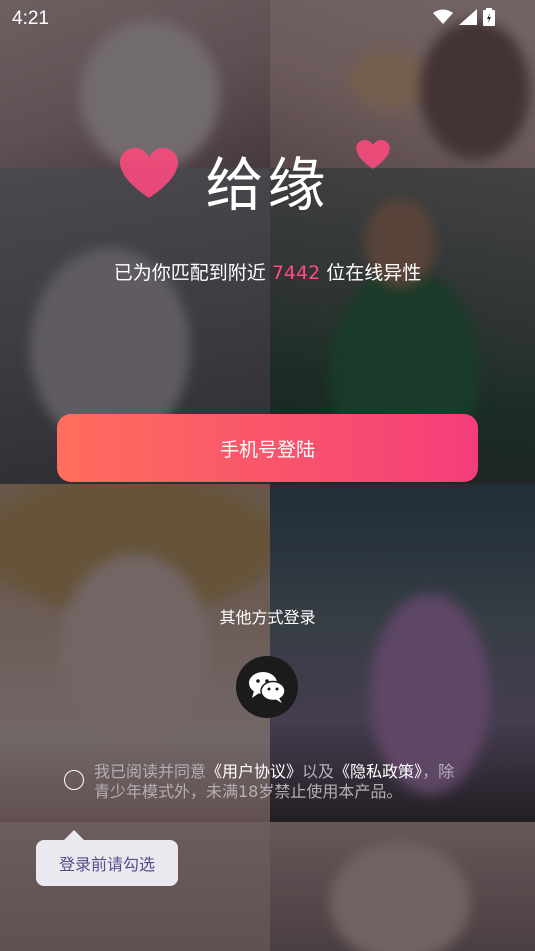  Describe the element at coordinates (74, 835) in the screenshot. I see `tooltip-arrow` at that location.